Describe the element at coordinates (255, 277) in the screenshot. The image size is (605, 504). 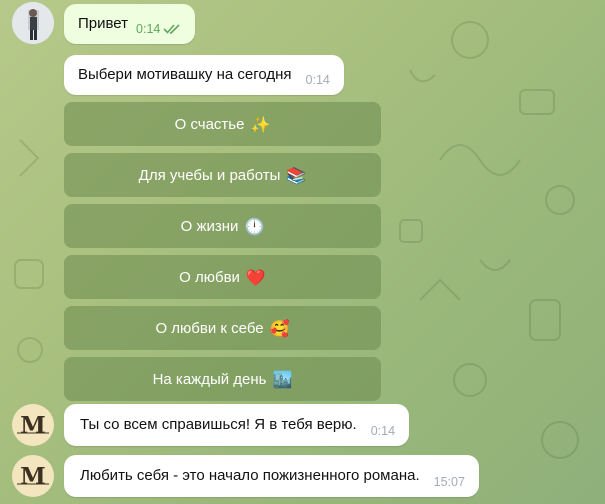
I see `heart-icon: ❤️` at that location.